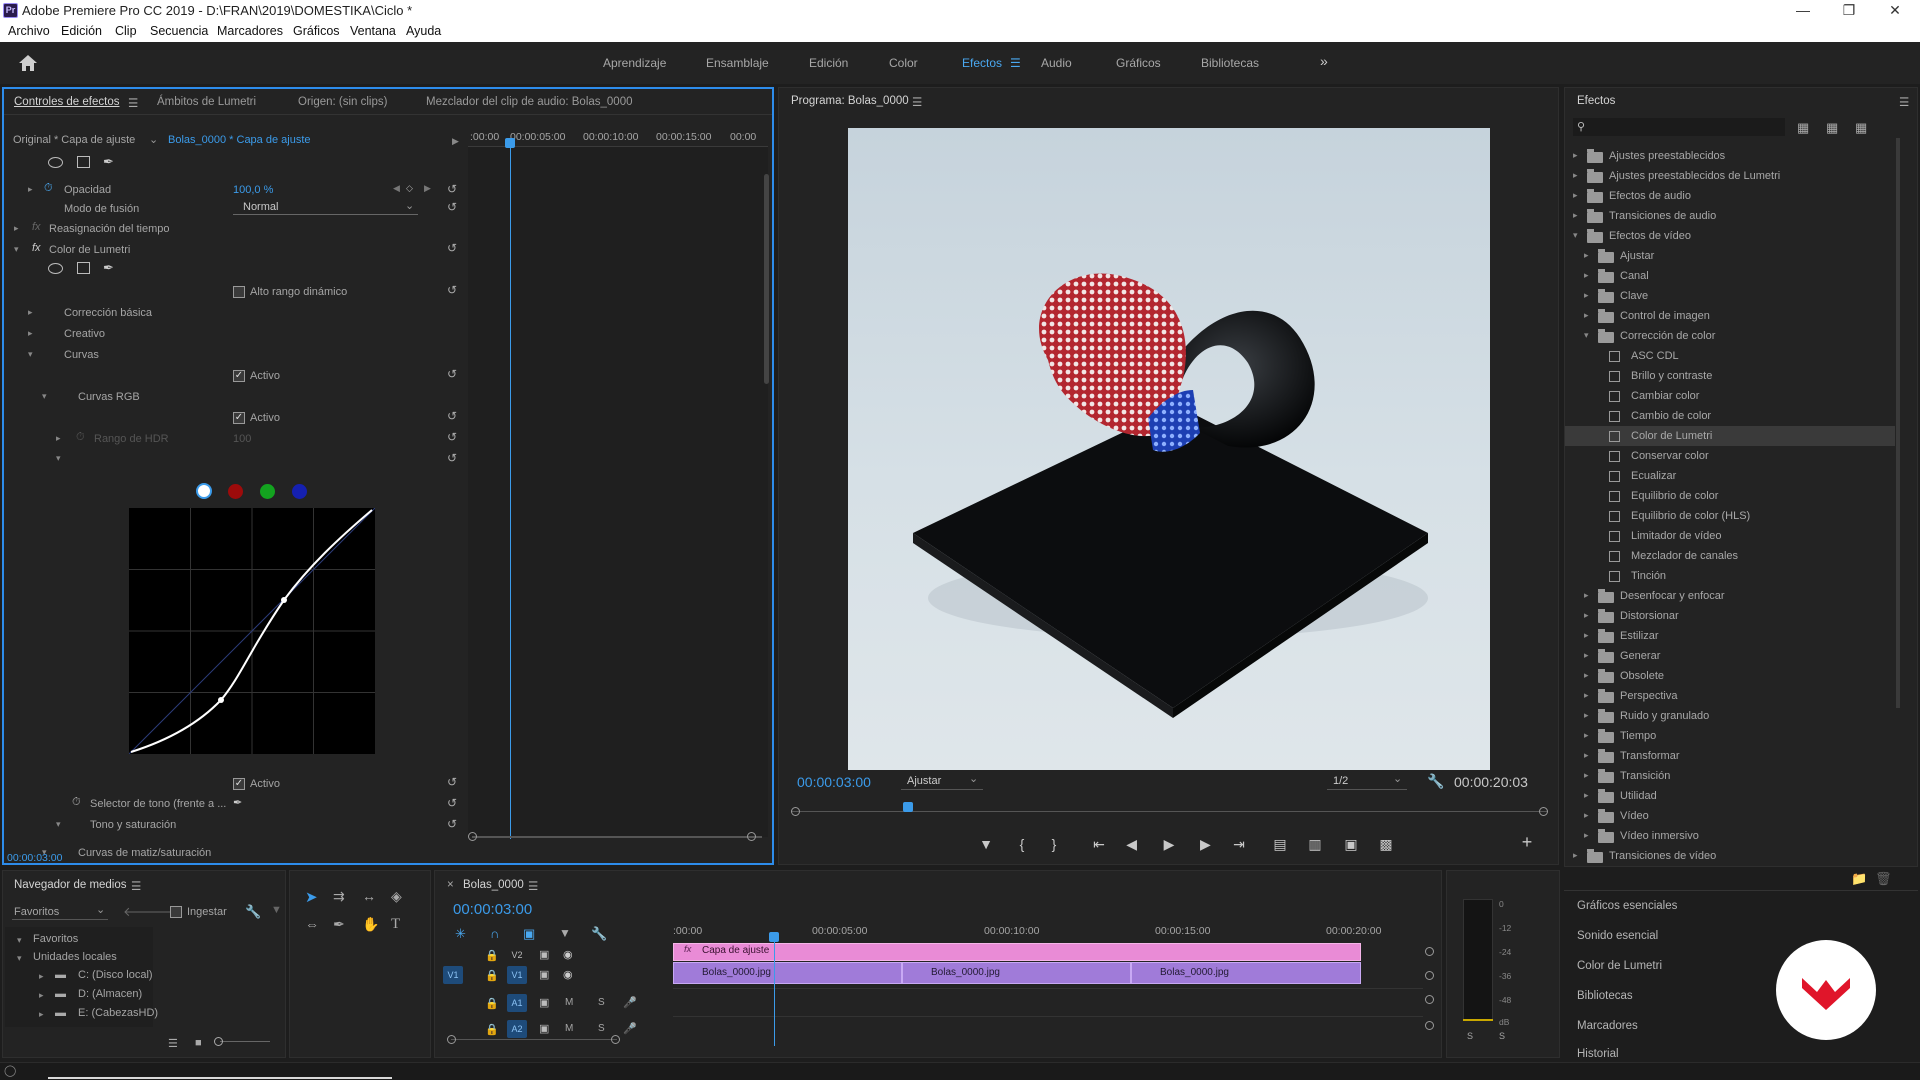  I want to click on ingest-checkbox, so click(176, 912).